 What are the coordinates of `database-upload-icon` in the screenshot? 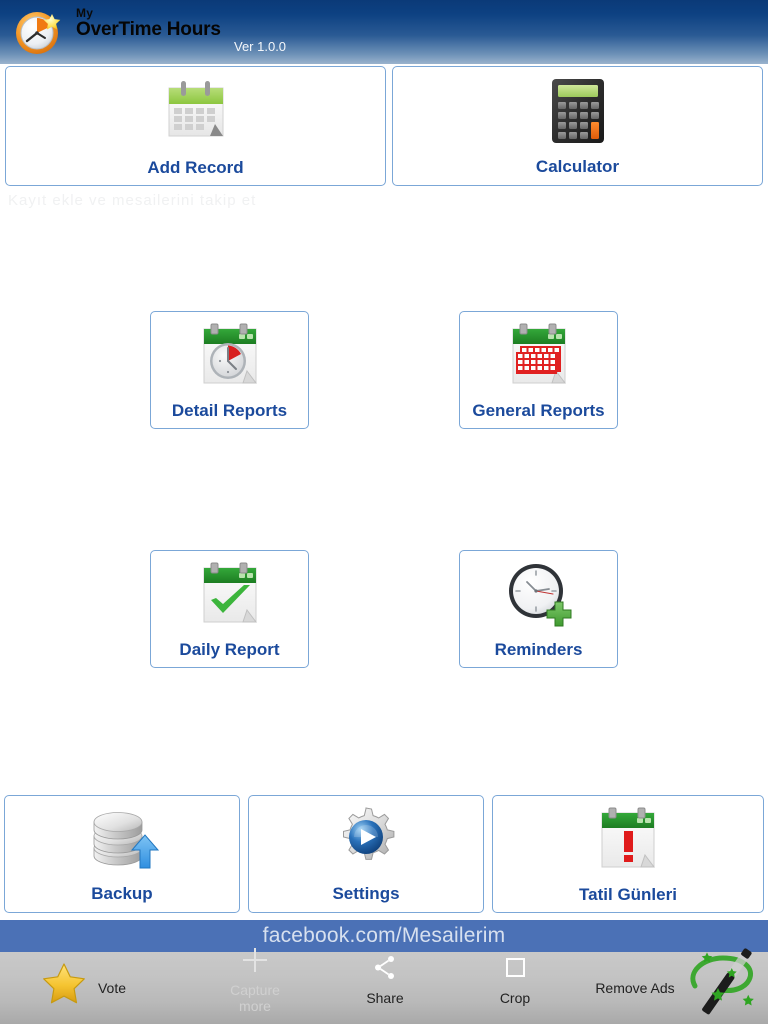 It's located at (122, 841).